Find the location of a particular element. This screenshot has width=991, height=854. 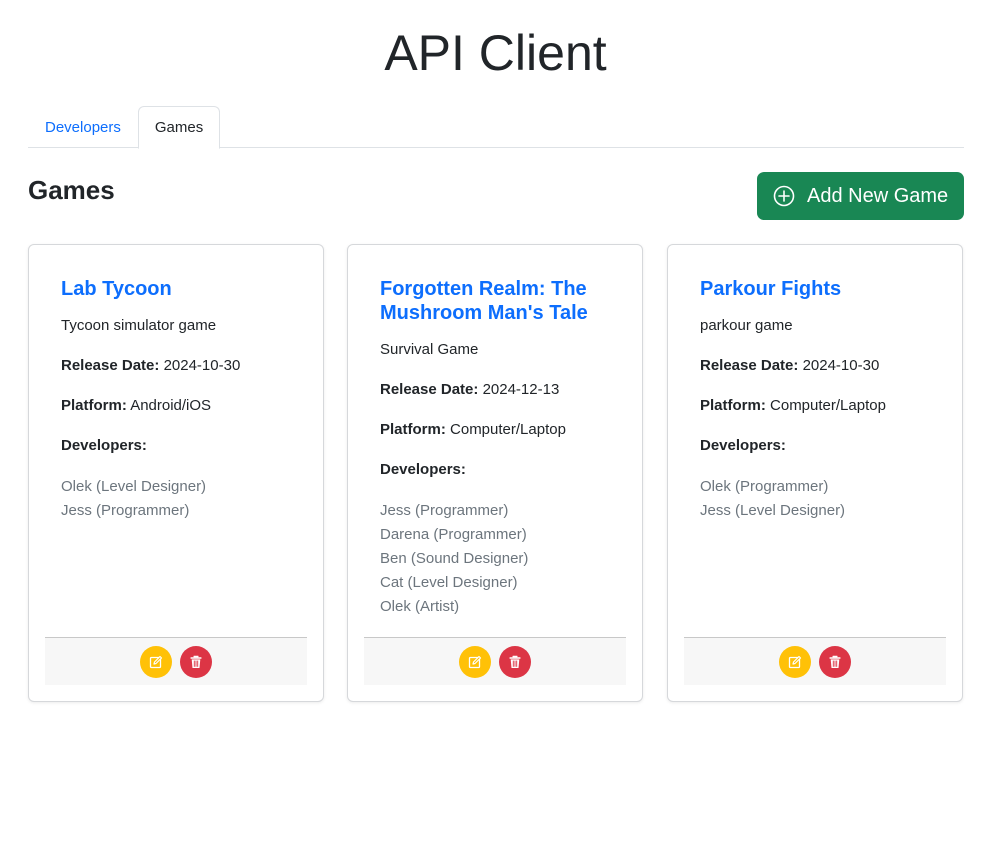

add-new-game-button: Add New Game is located at coordinates (860, 196).